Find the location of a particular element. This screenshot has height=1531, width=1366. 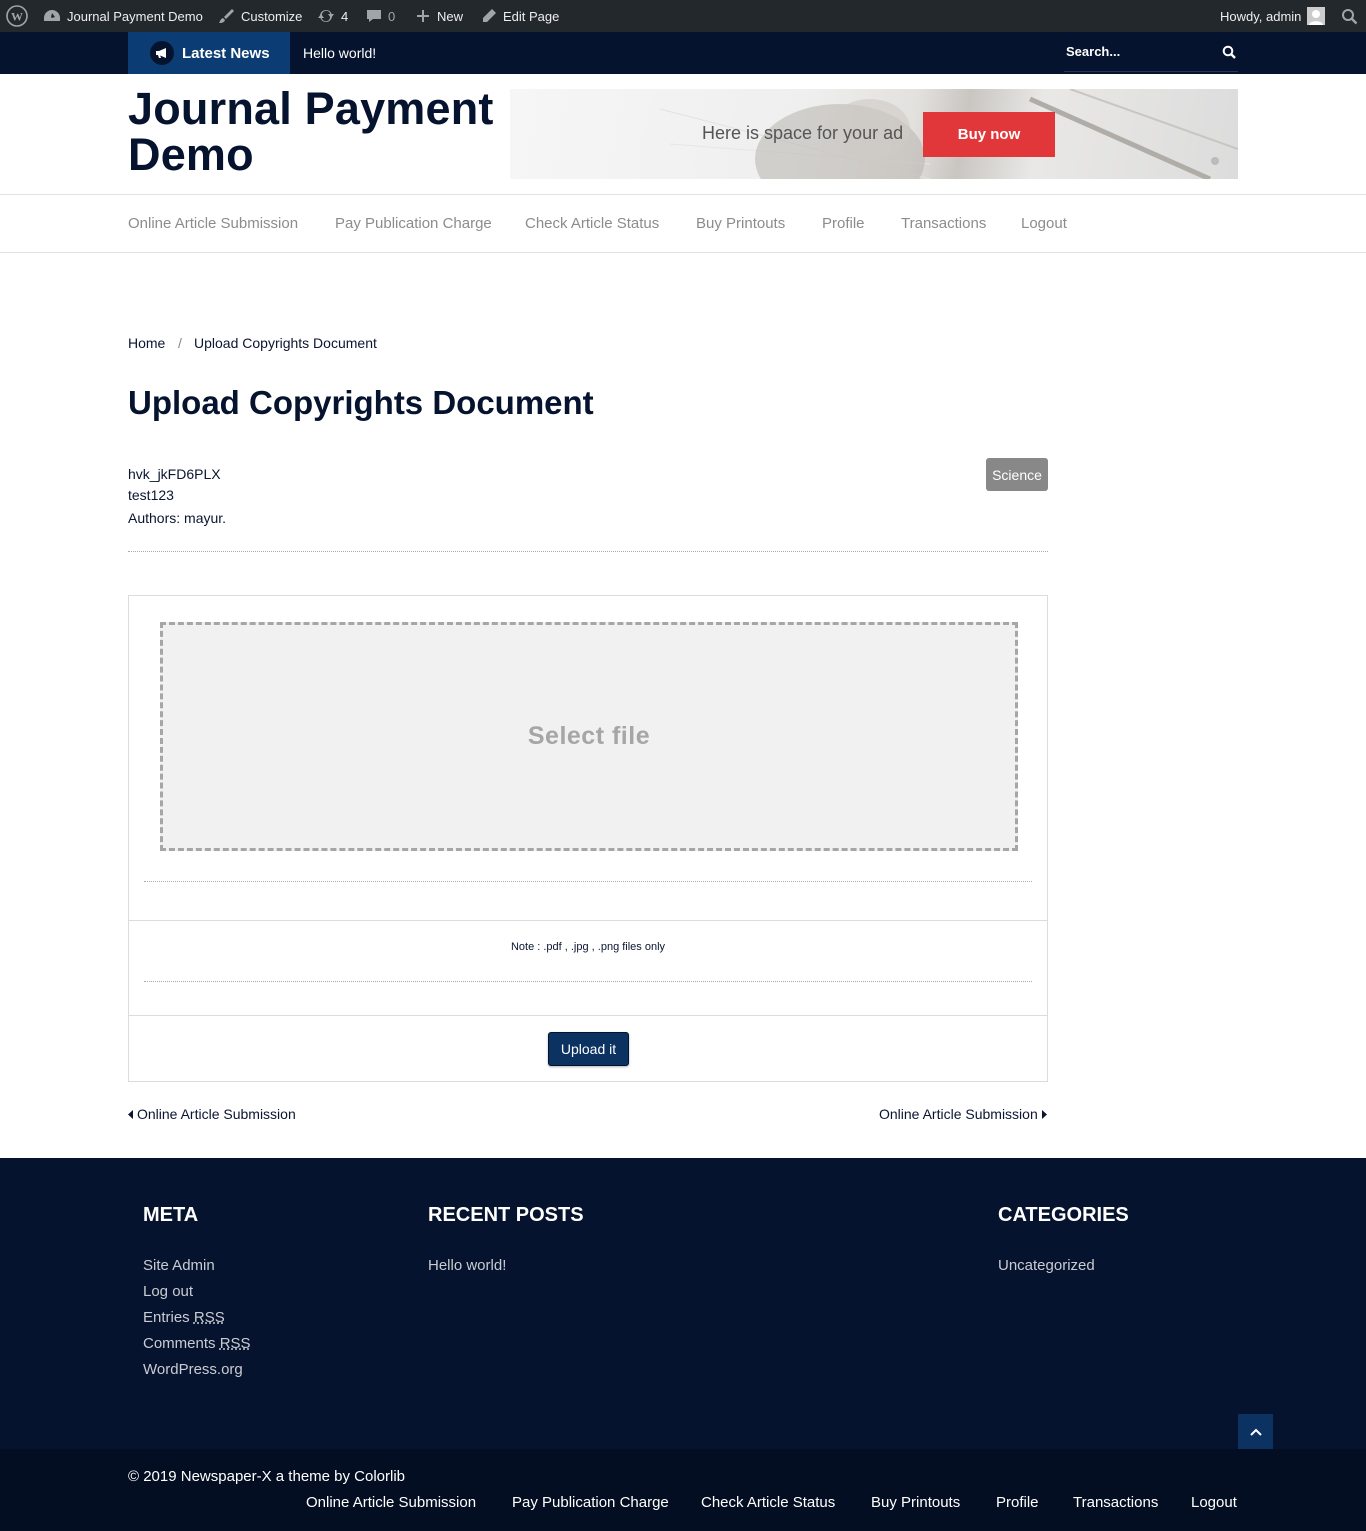

nav-online-article-submission: Online Article Submission is located at coordinates (213, 223).